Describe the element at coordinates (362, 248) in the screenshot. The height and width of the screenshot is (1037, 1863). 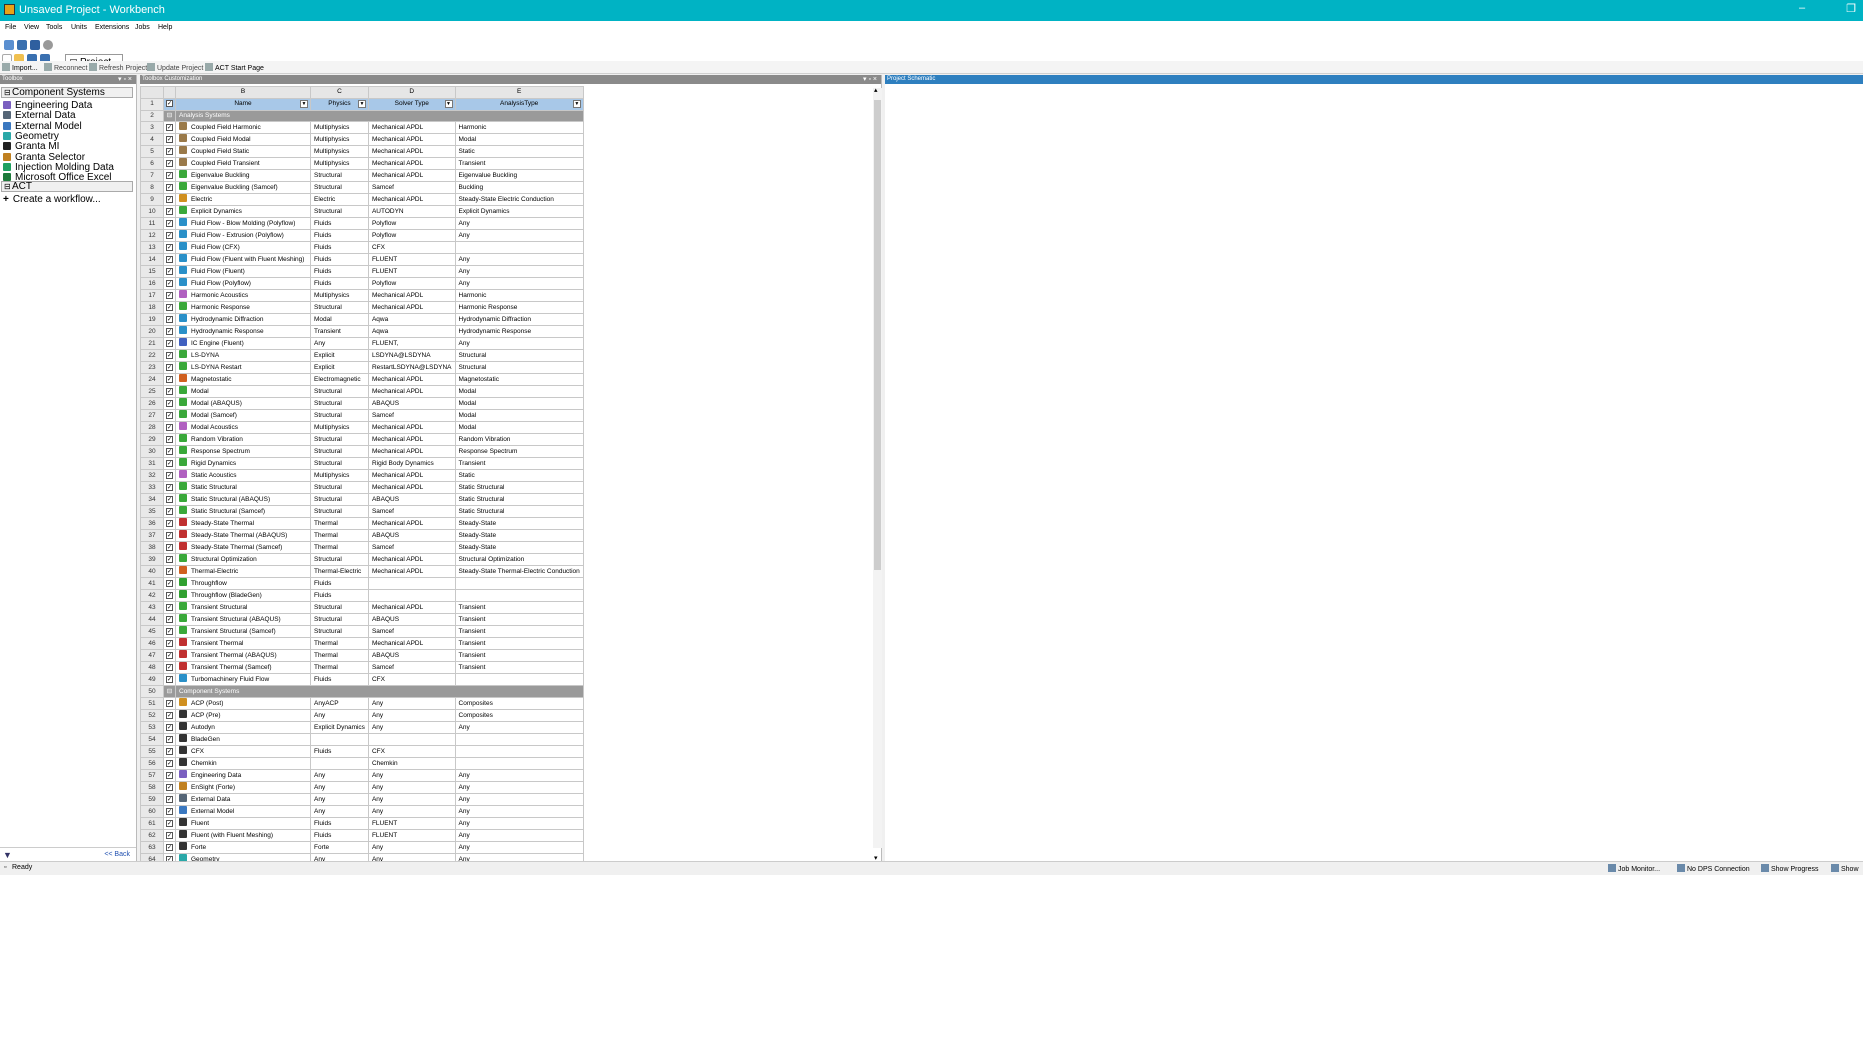
I see `table-row: 13 ✓ Fluid Flow (CFX) Fluids CFX` at that location.